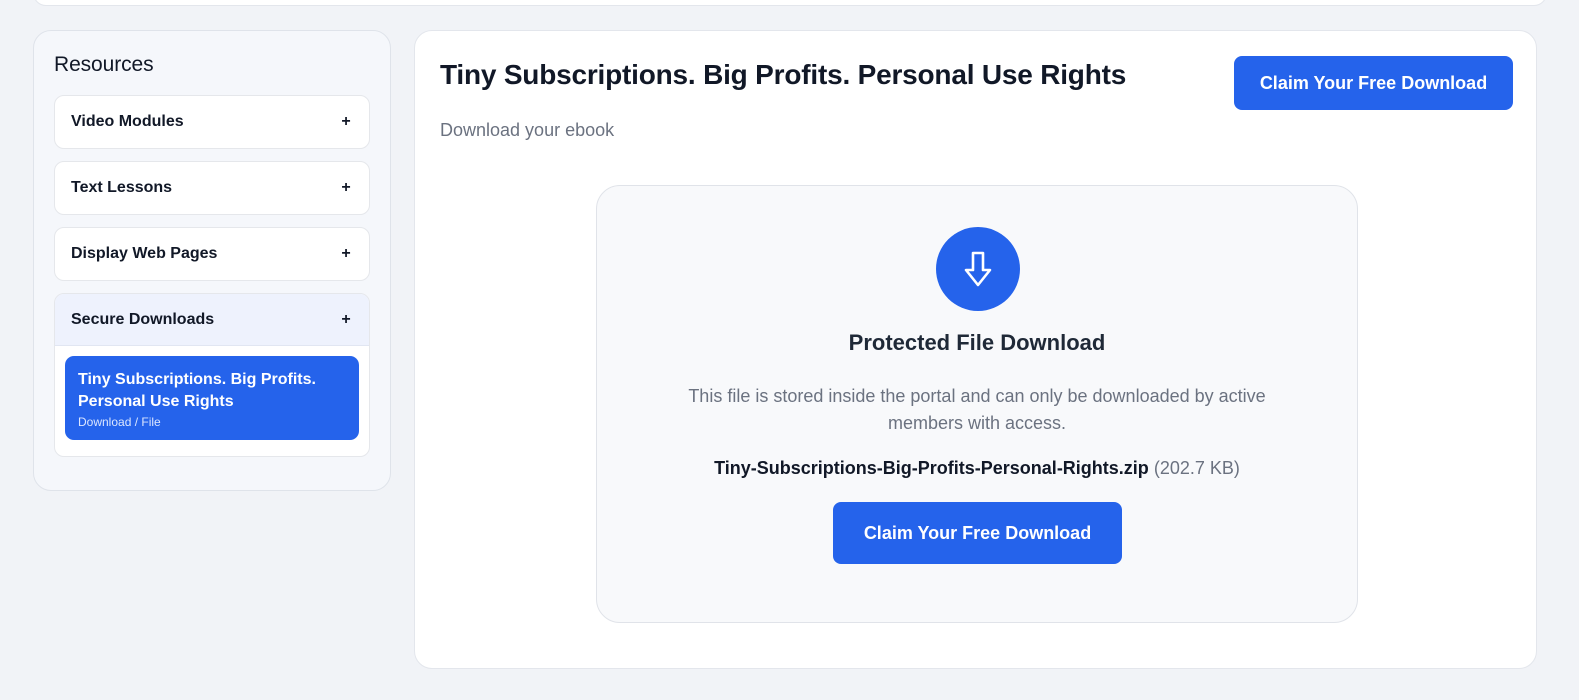  I want to click on accordion-header-display-web-pages: Display Web Pages +, so click(212, 254).